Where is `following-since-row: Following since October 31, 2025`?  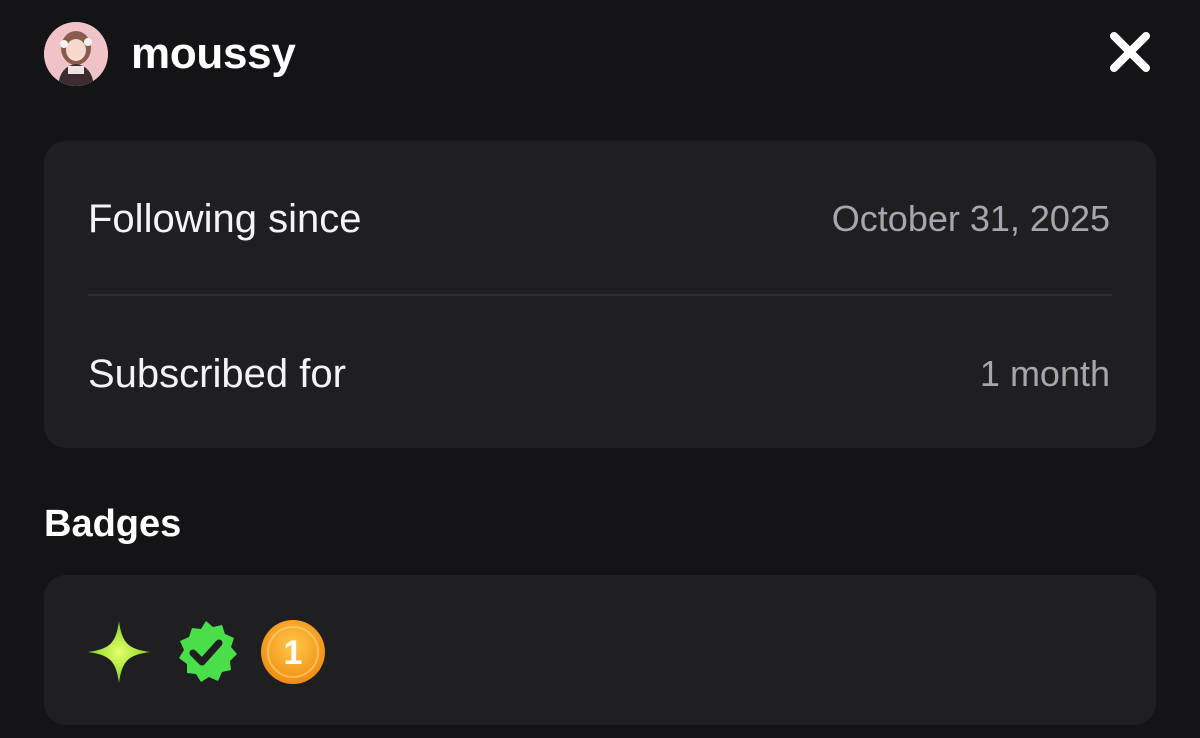 following-since-row: Following since October 31, 2025 is located at coordinates (599, 219).